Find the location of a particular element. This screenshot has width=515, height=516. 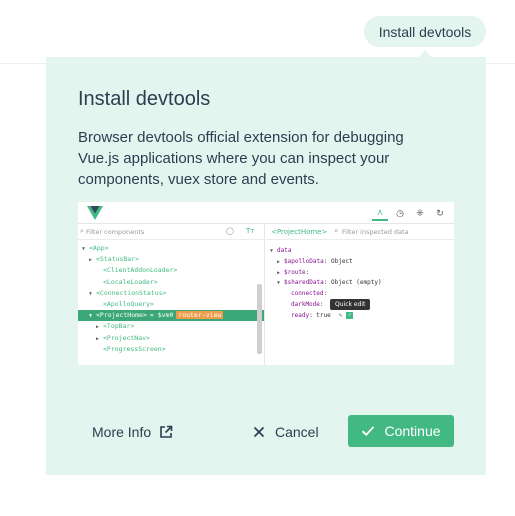

inspector-header: <ProjectHome> ⌕ Filter inspected data is located at coordinates (360, 232).